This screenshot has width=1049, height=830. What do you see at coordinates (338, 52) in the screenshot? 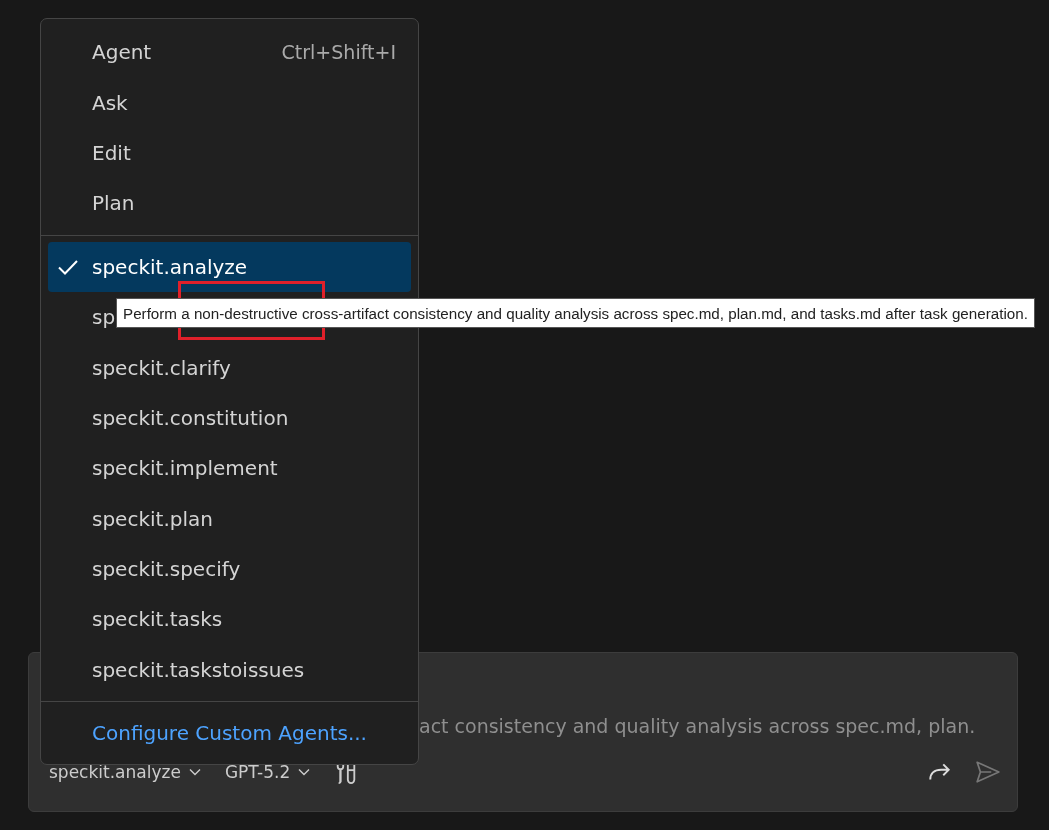
I see `shortcut-label: Ctrl+Shift+I` at bounding box center [338, 52].